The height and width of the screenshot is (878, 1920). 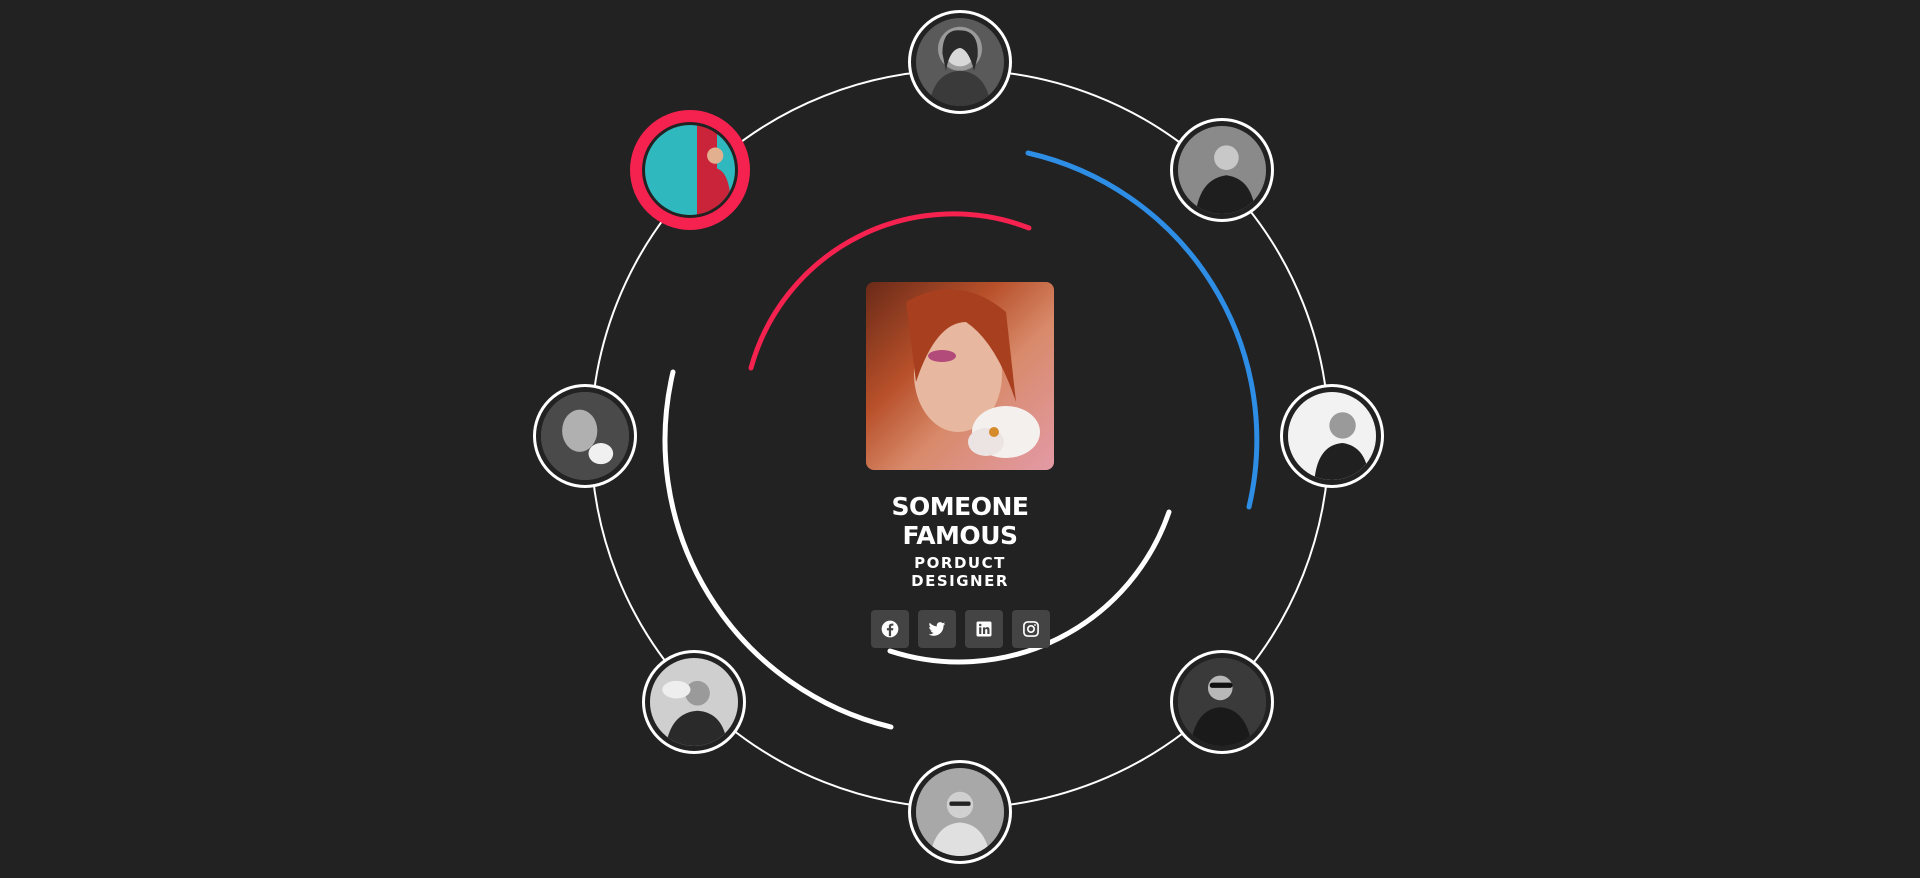 I want to click on facebook-icon, so click(x=889, y=629).